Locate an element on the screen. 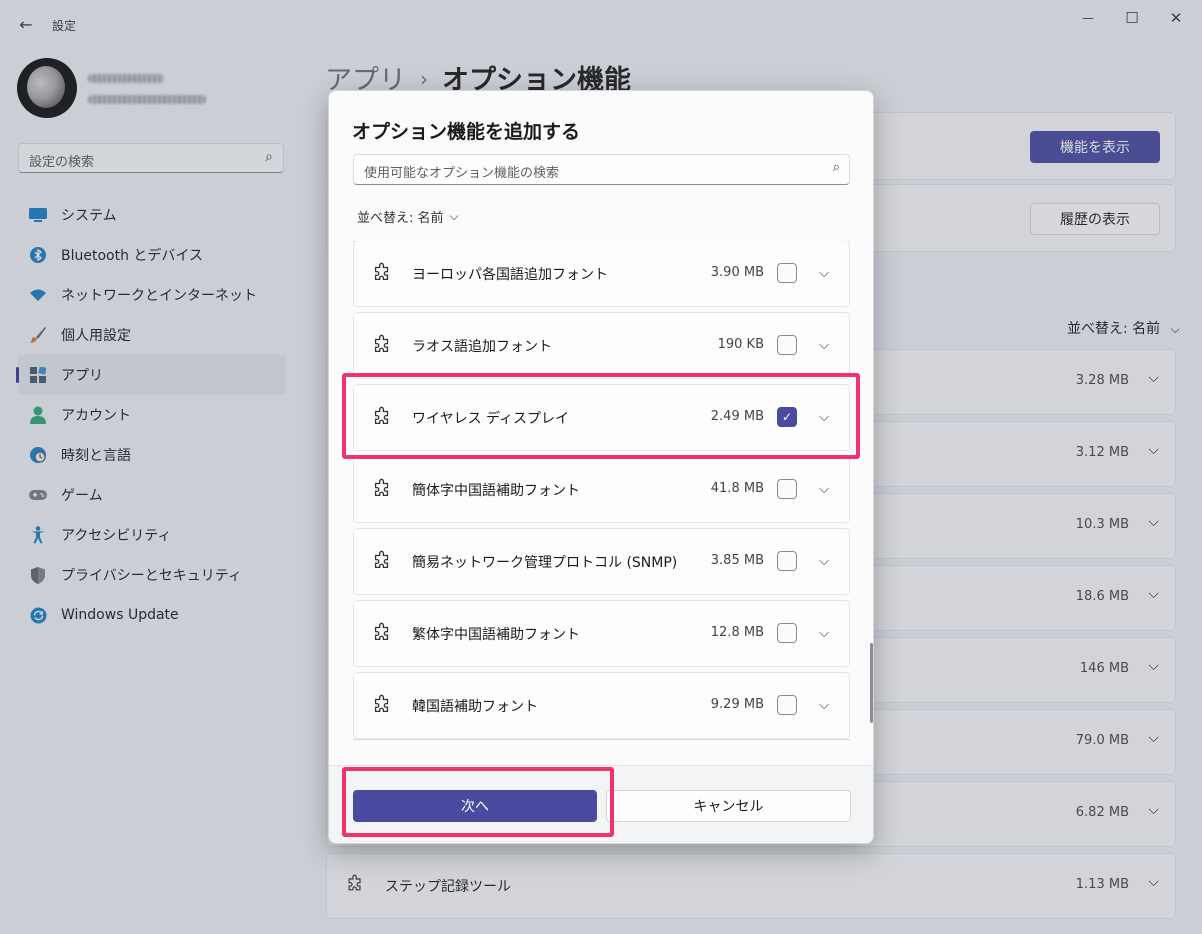  feature-name: ヨーロッパ各国語追加フォント is located at coordinates (510, 275).